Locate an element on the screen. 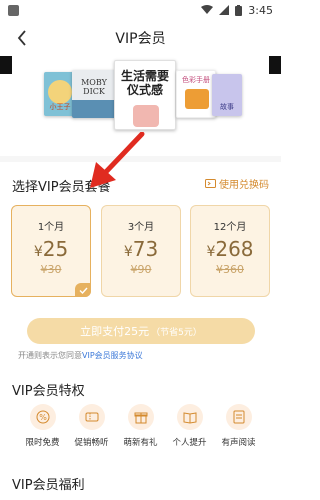 The image size is (320, 500). agreement-text: 开通则表示您同意VIP会员服务协议 is located at coordinates (80, 355).